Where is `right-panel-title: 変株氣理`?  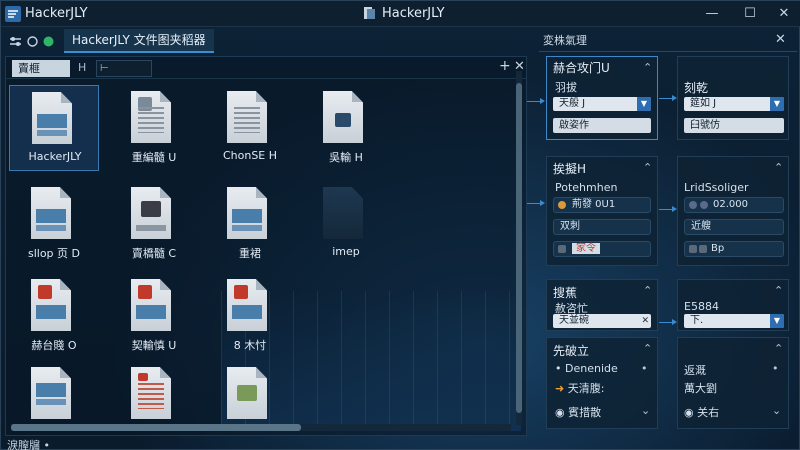
right-panel-title: 変株氣理 is located at coordinates (668, 41).